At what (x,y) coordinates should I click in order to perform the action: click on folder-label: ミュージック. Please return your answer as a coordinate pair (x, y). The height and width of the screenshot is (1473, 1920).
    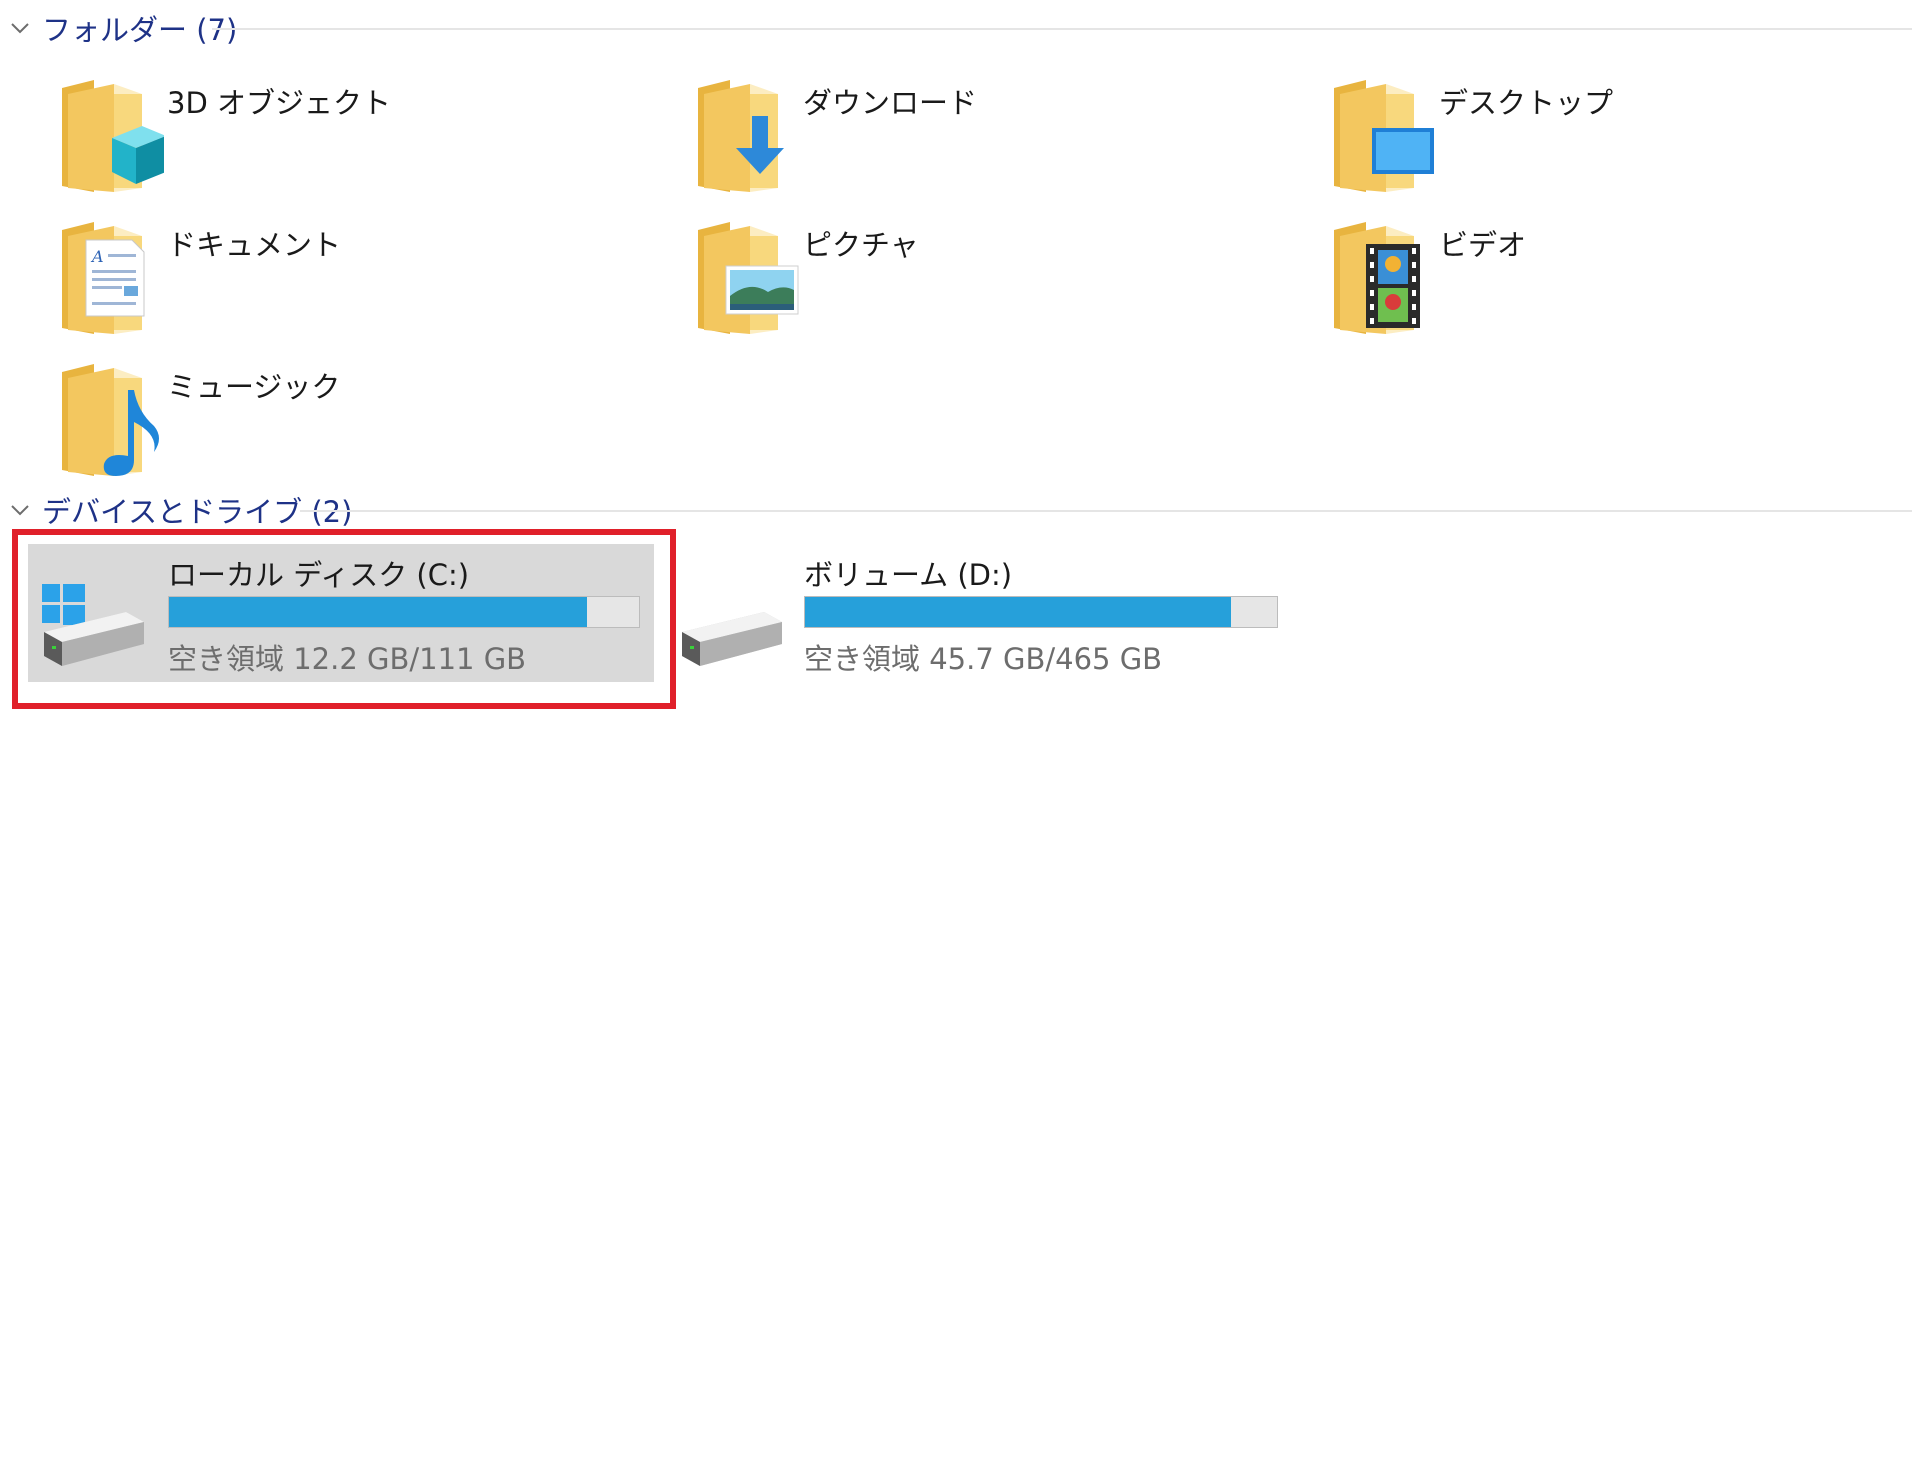
    Looking at the image, I should click on (254, 387).